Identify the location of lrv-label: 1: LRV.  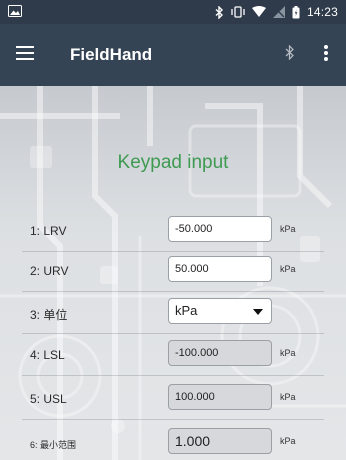
(48, 231).